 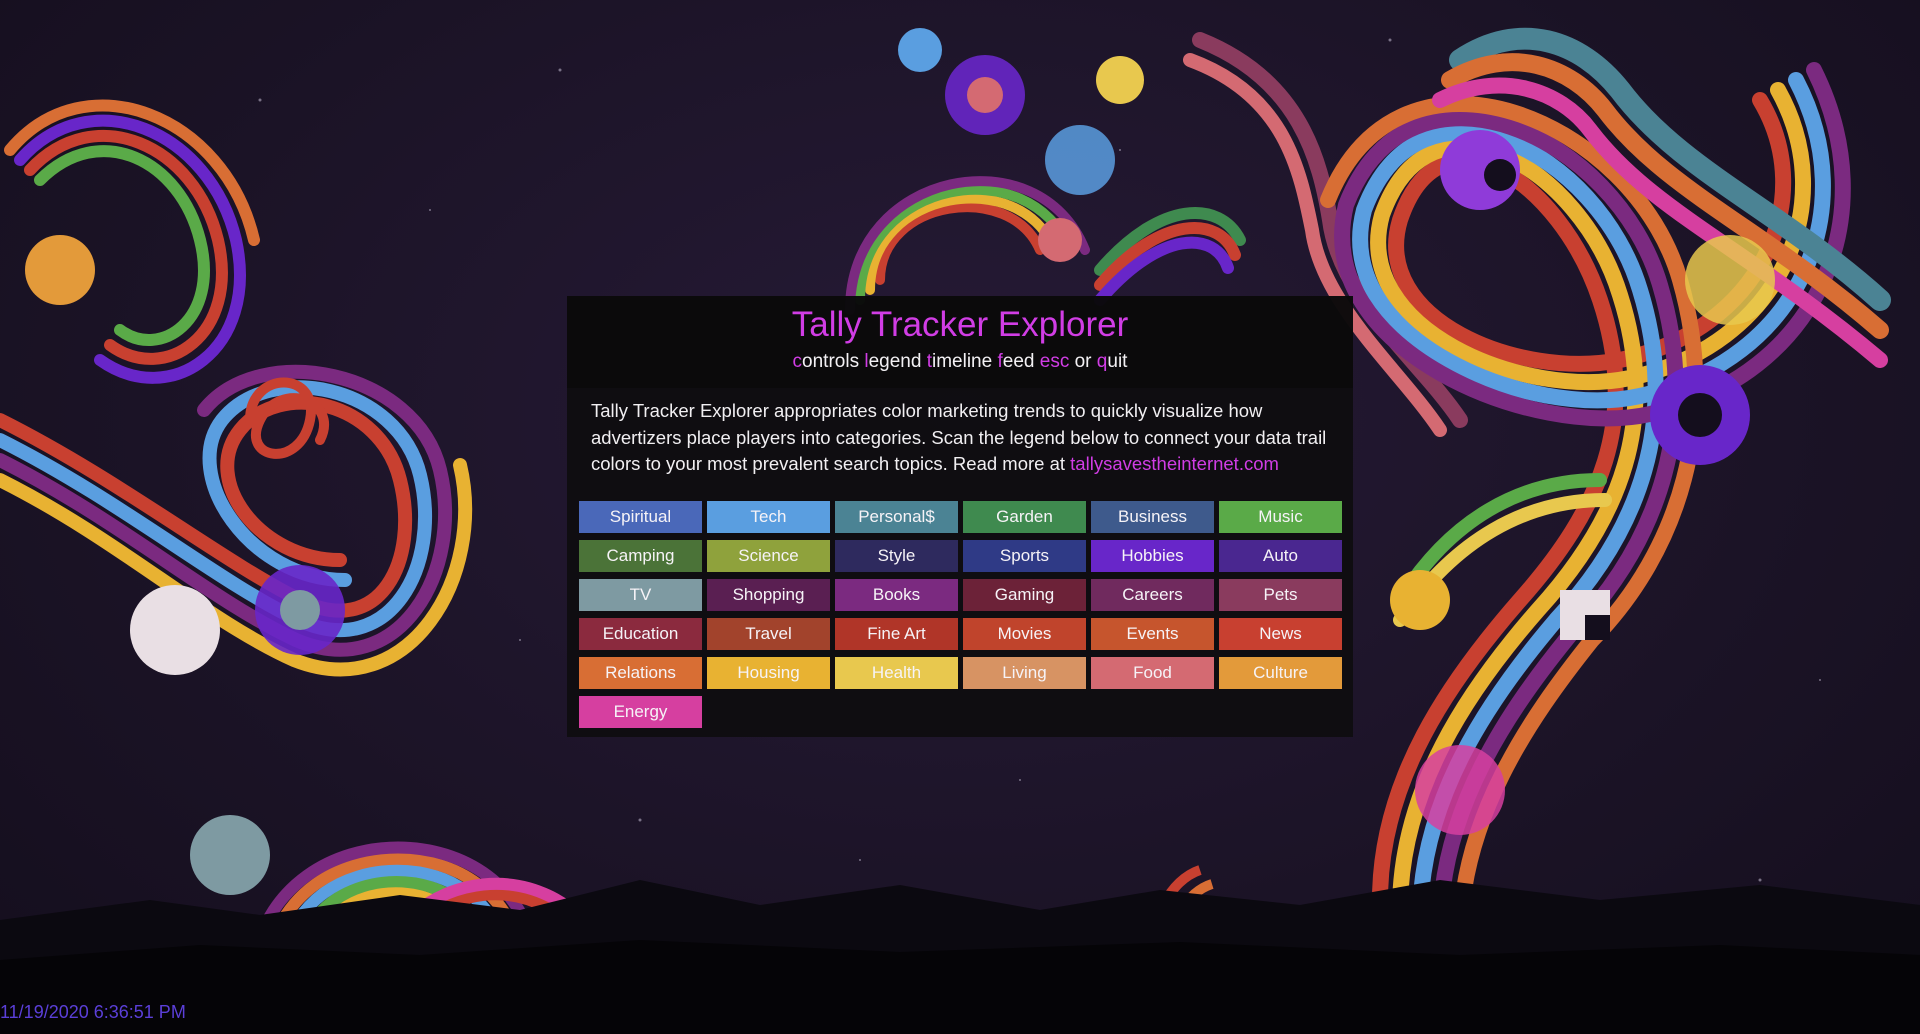 What do you see at coordinates (640, 673) in the screenshot?
I see `legend-item-relations: Relations` at bounding box center [640, 673].